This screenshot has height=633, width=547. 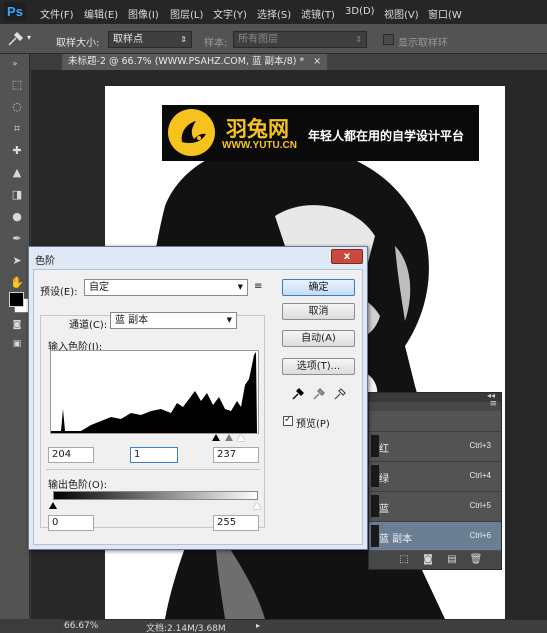 I want to click on show-ring-label: 显示取样环, so click(x=423, y=43).